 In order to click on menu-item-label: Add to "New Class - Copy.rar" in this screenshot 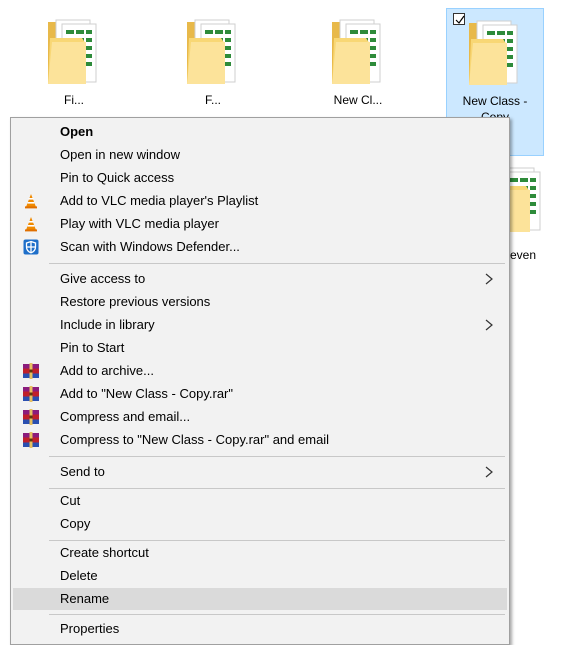, I will do `click(146, 393)`.